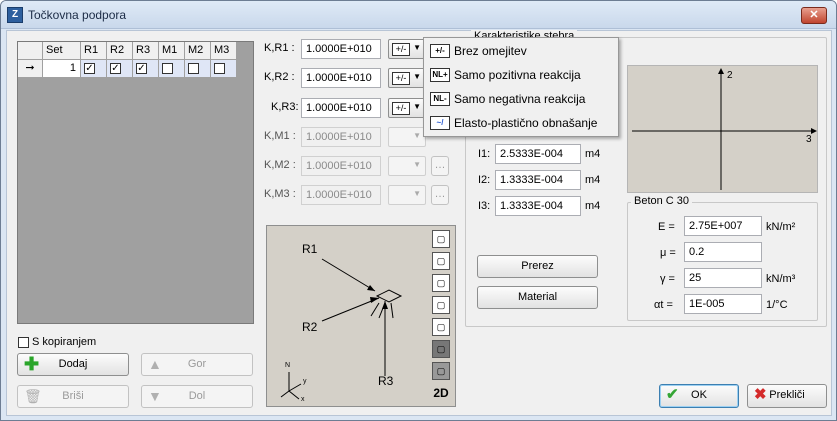 The image size is (837, 421). I want to click on cross-icon: ✖, so click(760, 394).